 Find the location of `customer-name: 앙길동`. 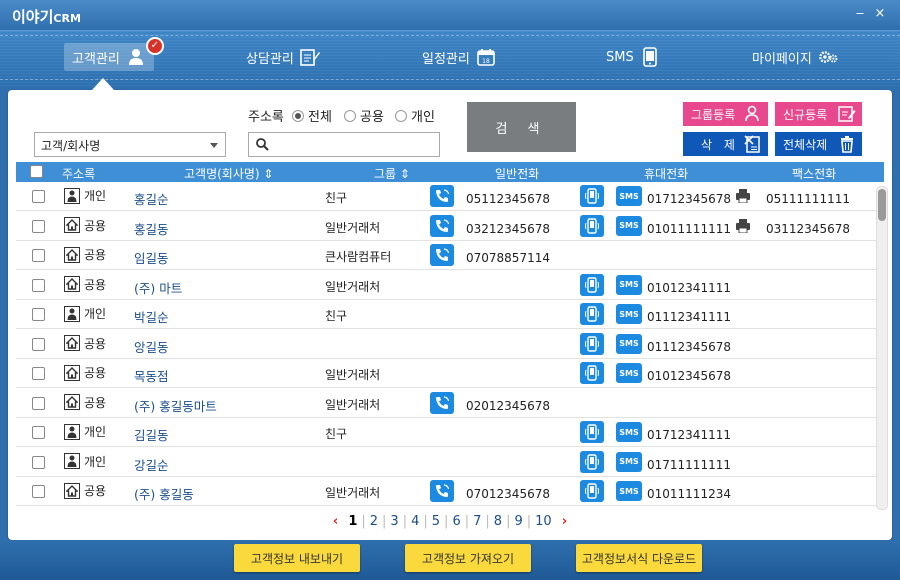

customer-name: 앙길동 is located at coordinates (151, 346).